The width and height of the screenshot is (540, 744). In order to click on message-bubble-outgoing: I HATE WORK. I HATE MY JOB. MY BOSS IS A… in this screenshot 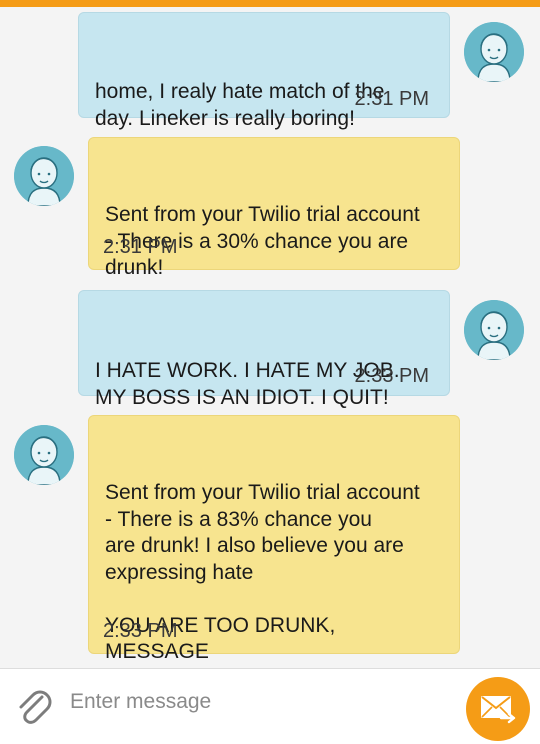, I will do `click(264, 349)`.